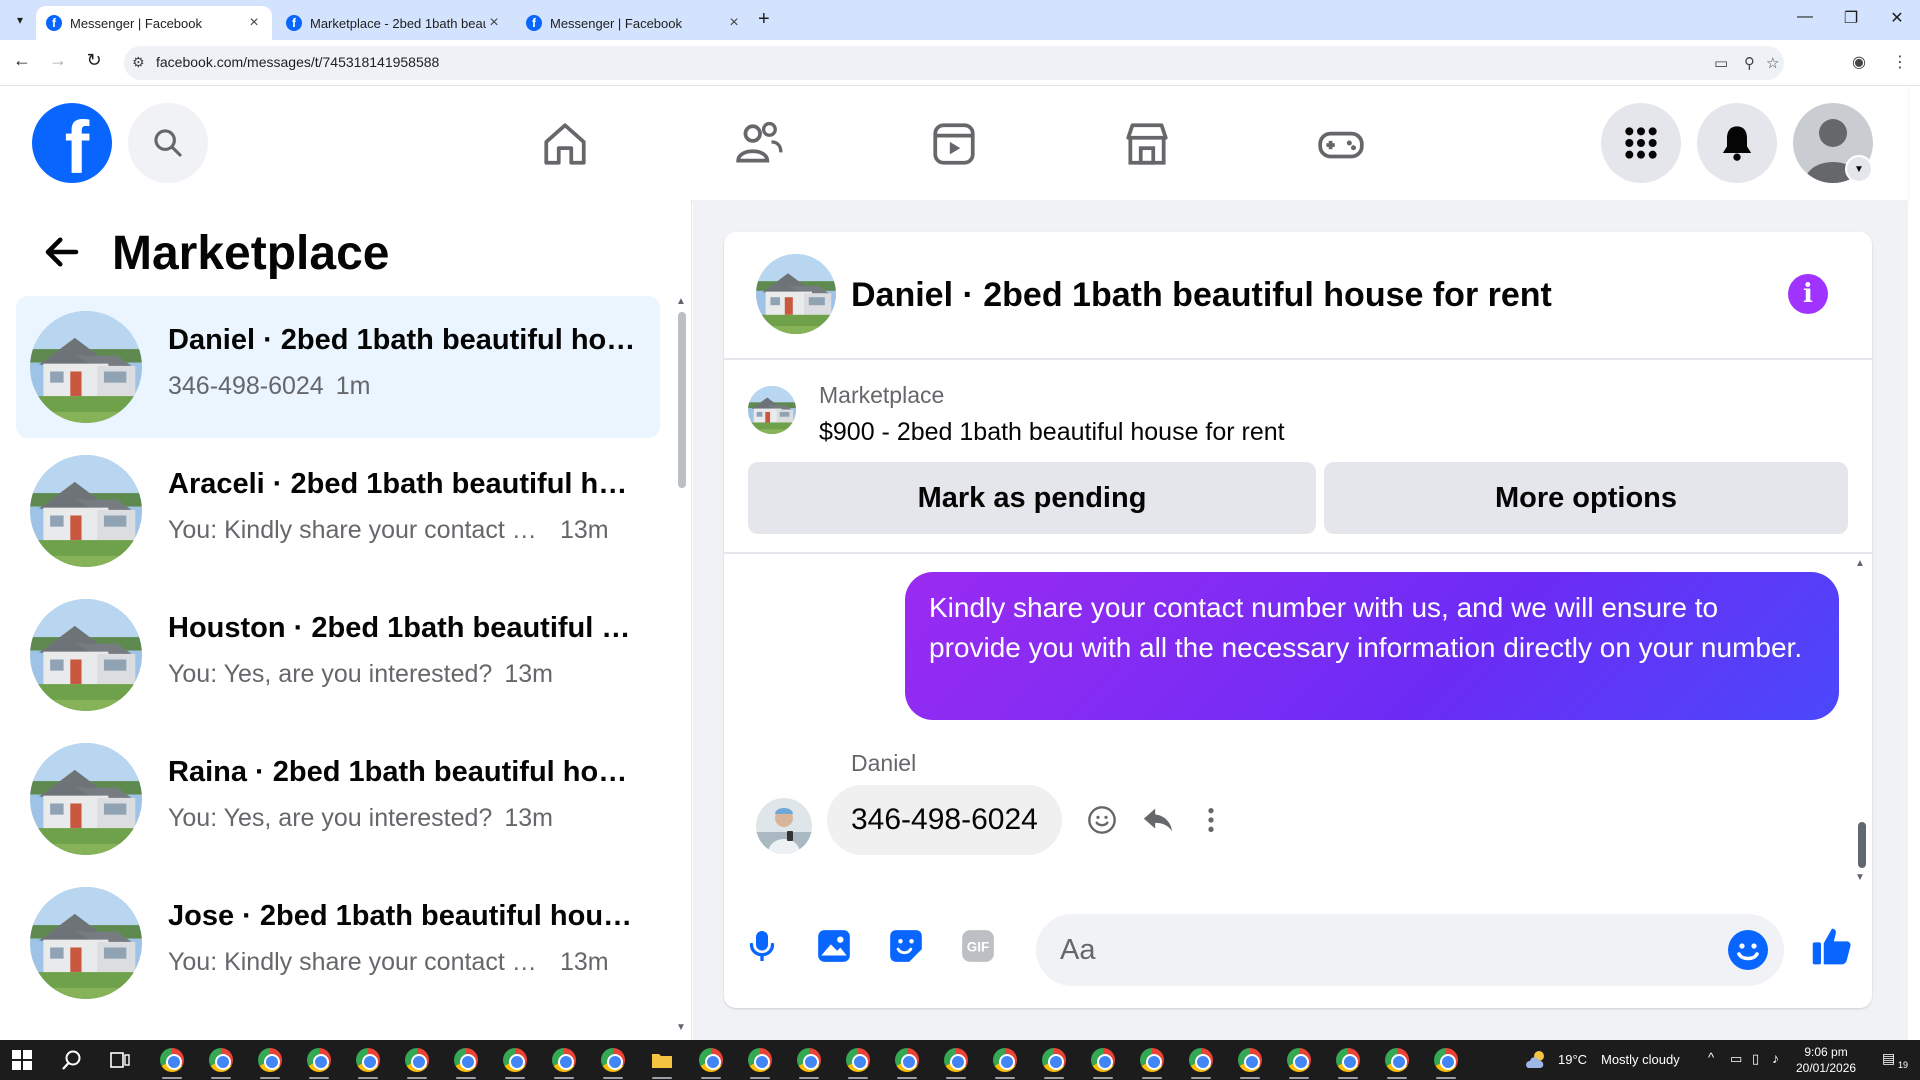 This screenshot has width=1920, height=1080. Describe the element at coordinates (762, 946) in the screenshot. I see `microphone-icon` at that location.